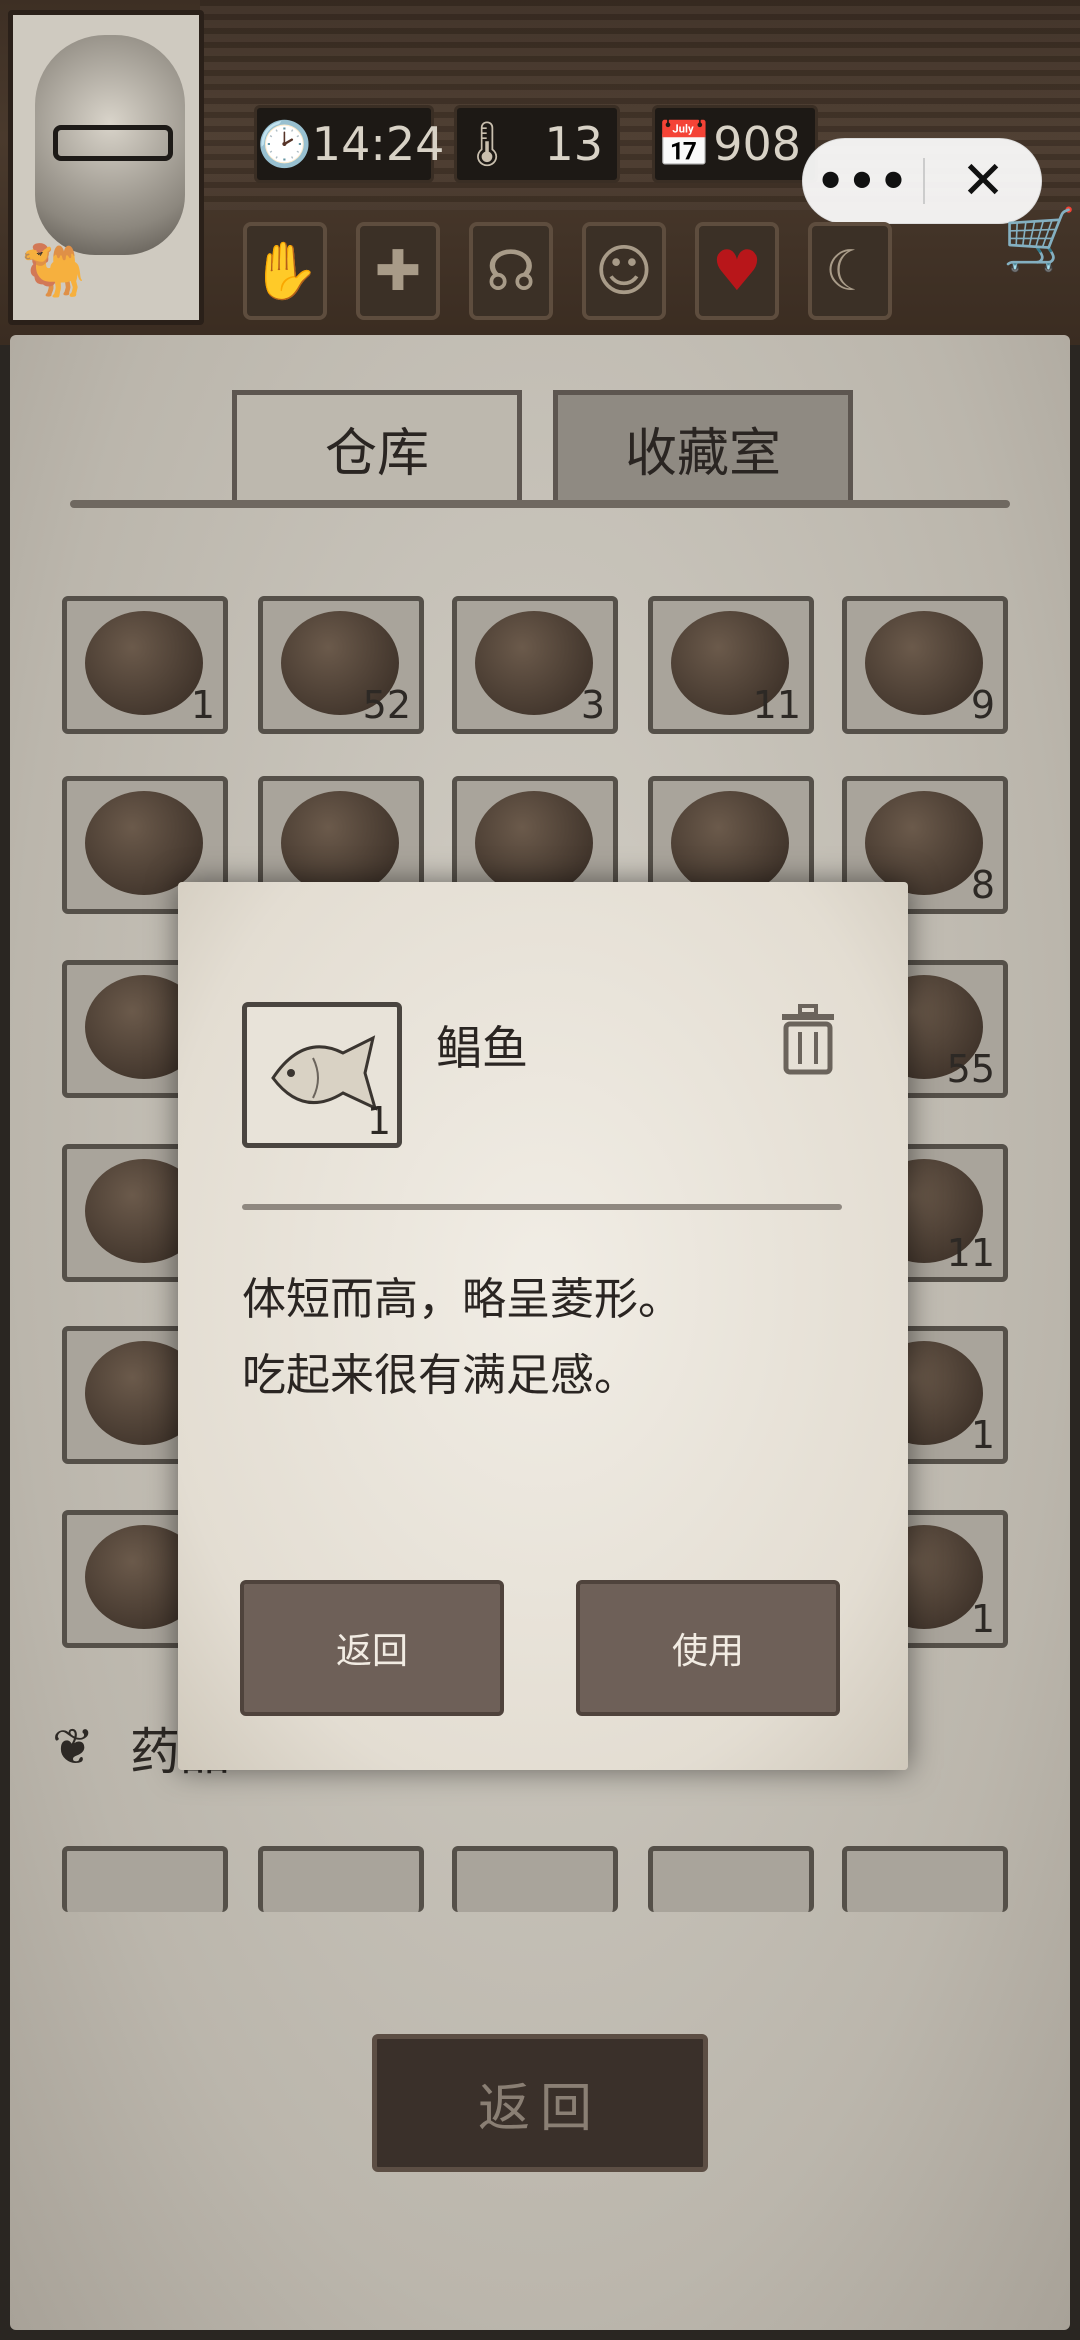 The width and height of the screenshot is (1080, 2340). Describe the element at coordinates (106, 167) in the screenshot. I see `character-portrait: 🐫` at that location.